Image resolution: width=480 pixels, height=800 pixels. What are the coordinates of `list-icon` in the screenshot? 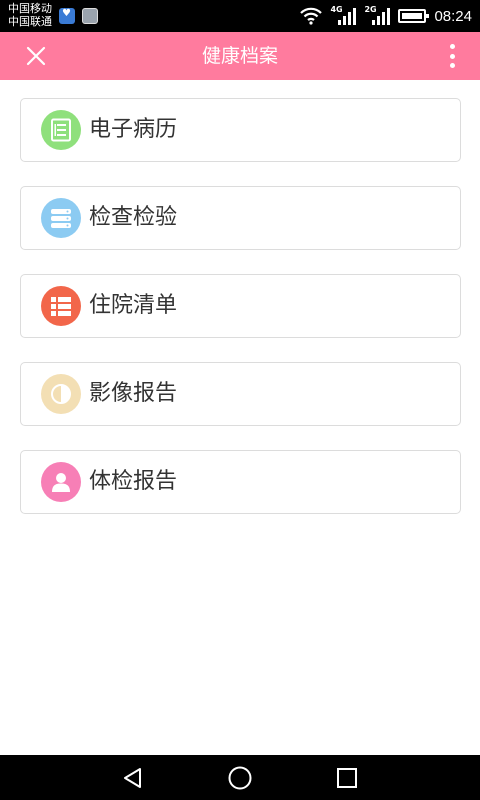 It's located at (61, 306).